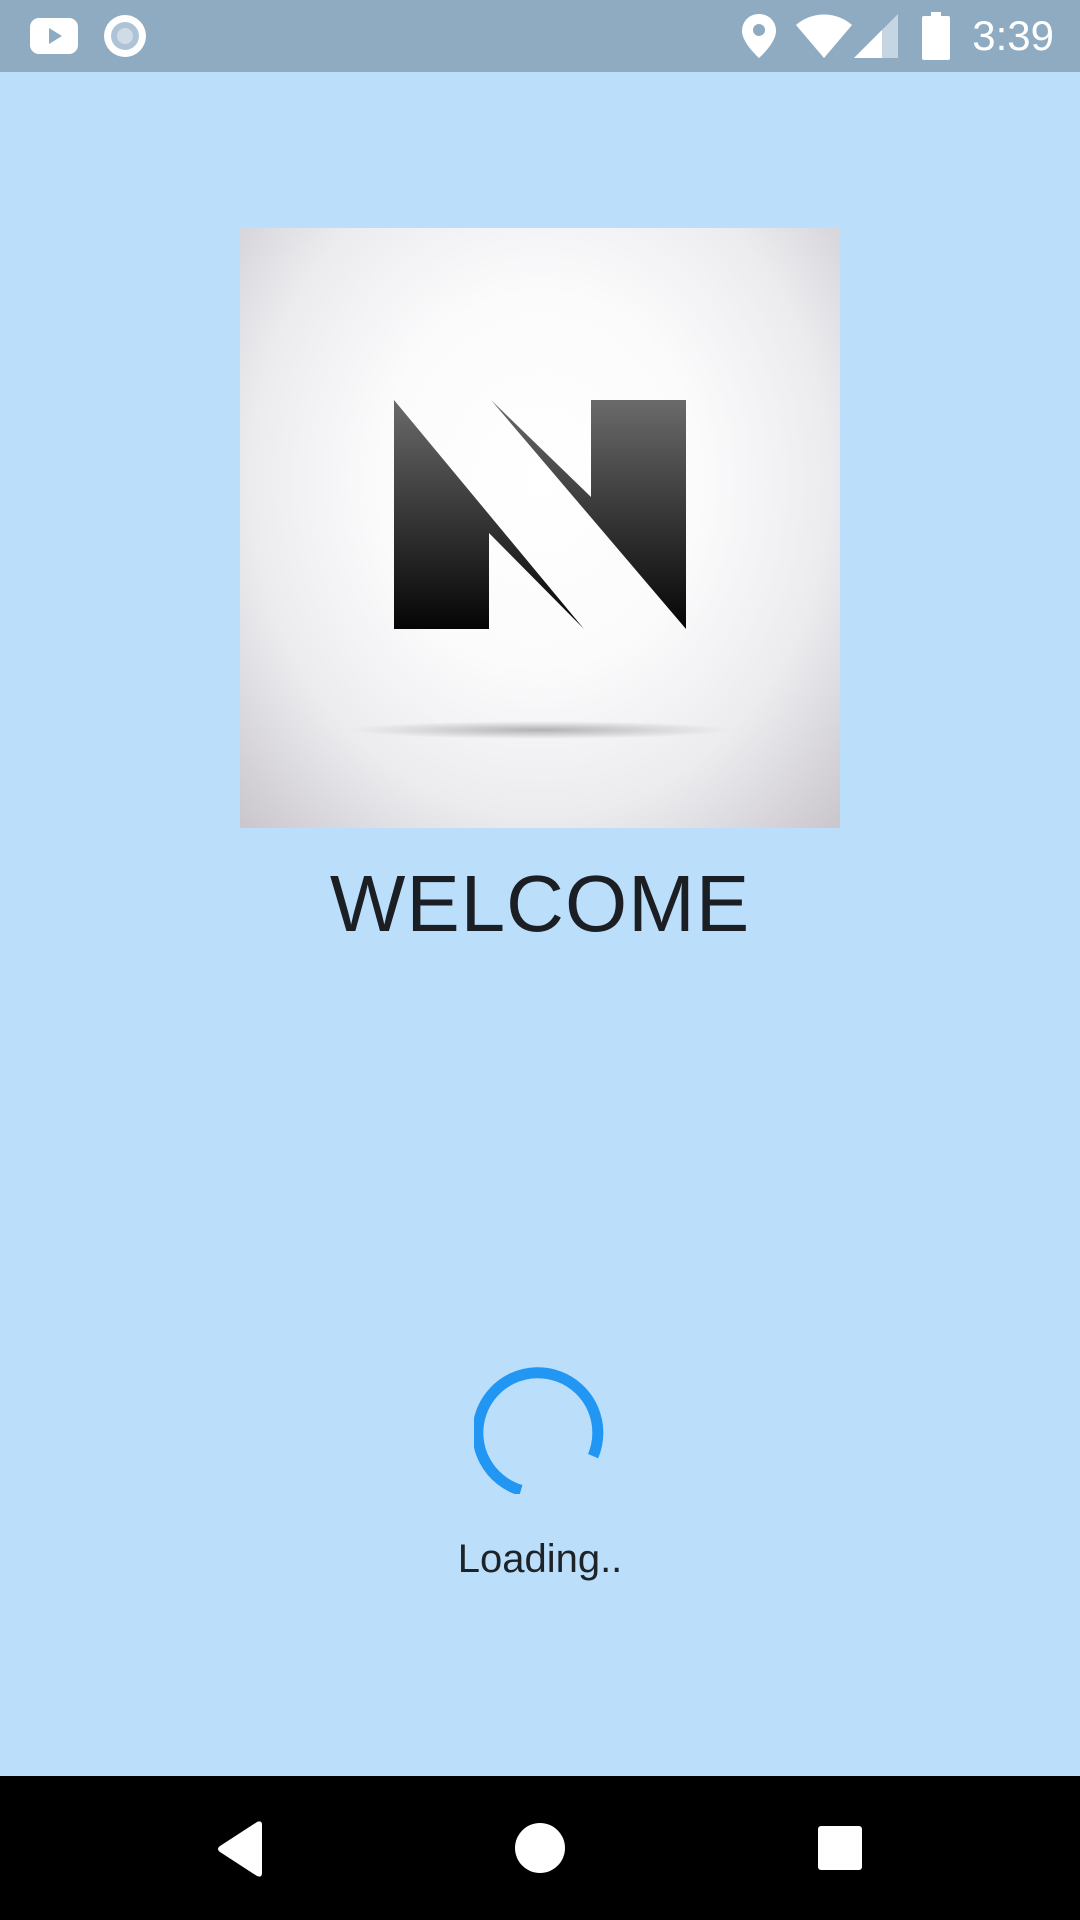 The width and height of the screenshot is (1080, 1920). What do you see at coordinates (125, 36) in the screenshot?
I see `record-icon` at bounding box center [125, 36].